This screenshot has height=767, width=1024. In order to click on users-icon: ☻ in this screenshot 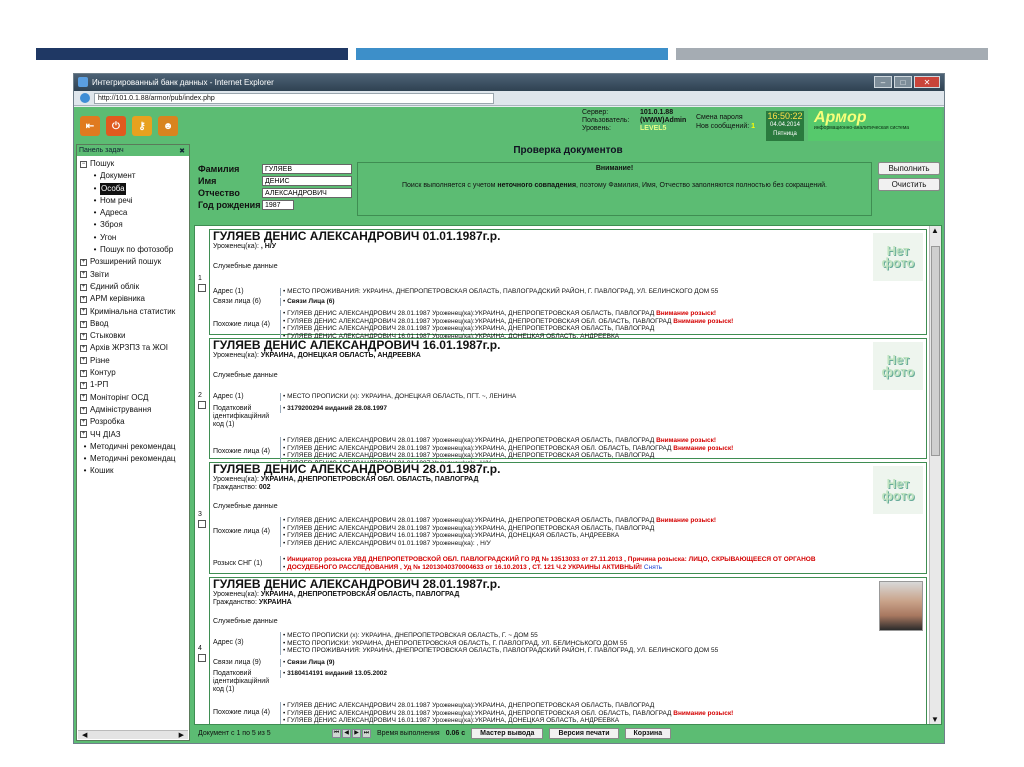, I will do `click(168, 126)`.